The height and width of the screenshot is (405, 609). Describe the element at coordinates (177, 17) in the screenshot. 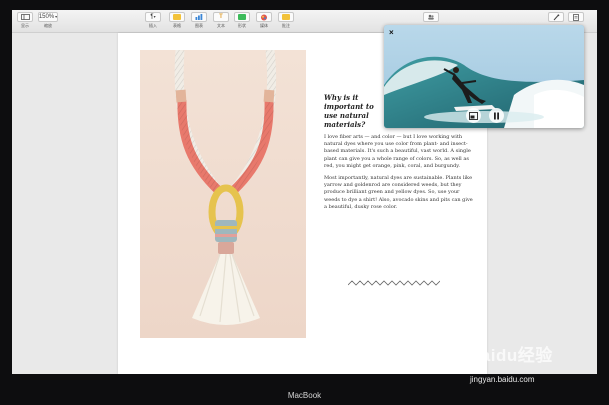

I see `table-icon` at that location.